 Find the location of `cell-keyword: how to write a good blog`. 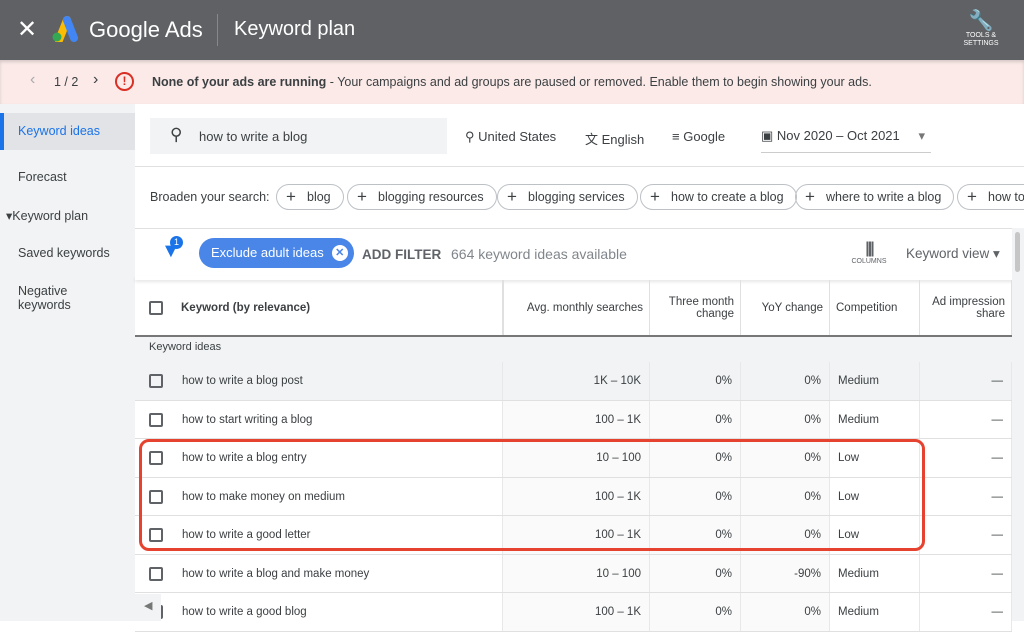

cell-keyword: how to write a good blog is located at coordinates (339, 612).